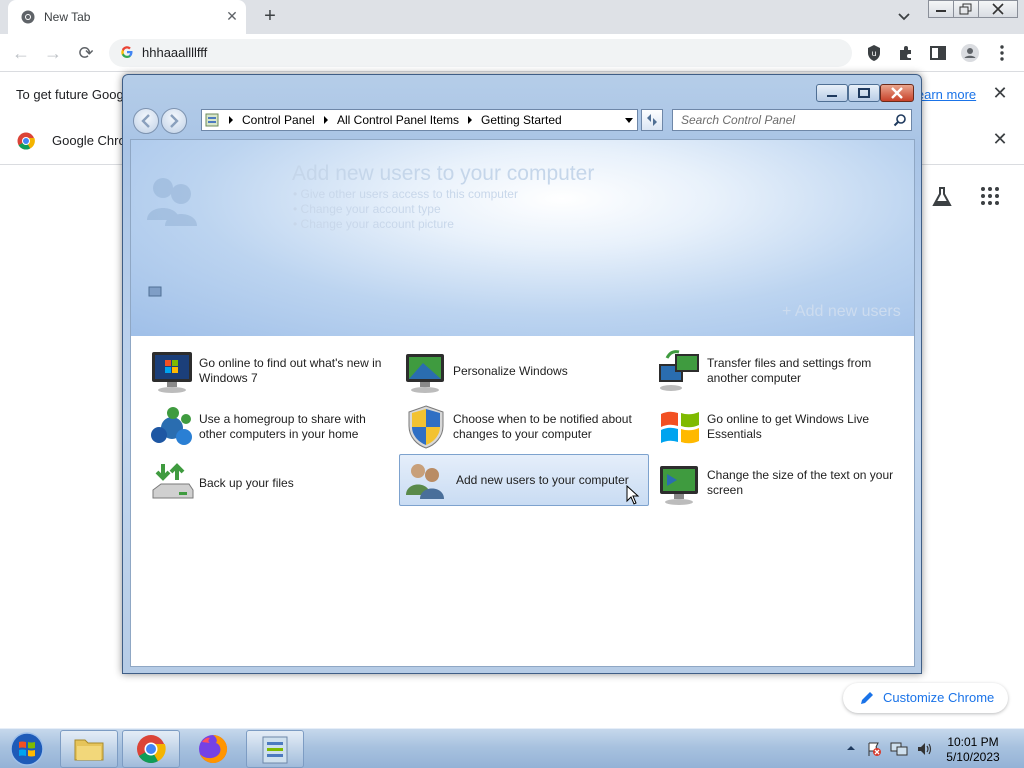 This screenshot has width=1024, height=768. I want to click on task-label: Personalize Windows, so click(510, 371).